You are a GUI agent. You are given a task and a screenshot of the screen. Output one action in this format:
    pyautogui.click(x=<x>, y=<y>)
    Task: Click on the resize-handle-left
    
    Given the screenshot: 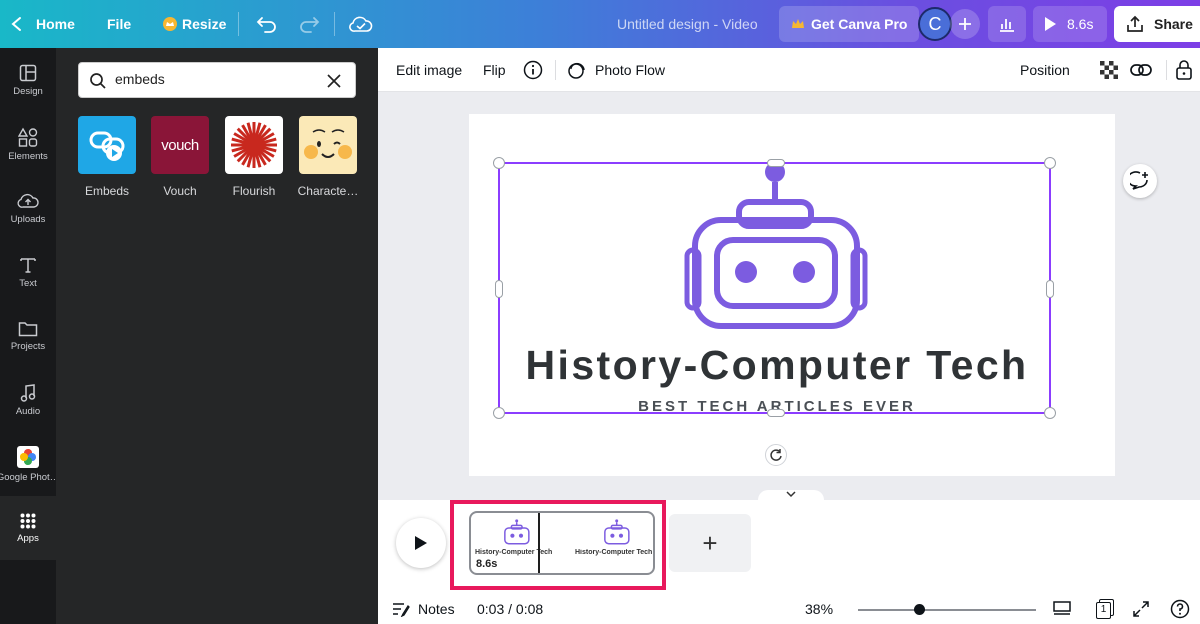 What is the action you would take?
    pyautogui.click(x=499, y=289)
    